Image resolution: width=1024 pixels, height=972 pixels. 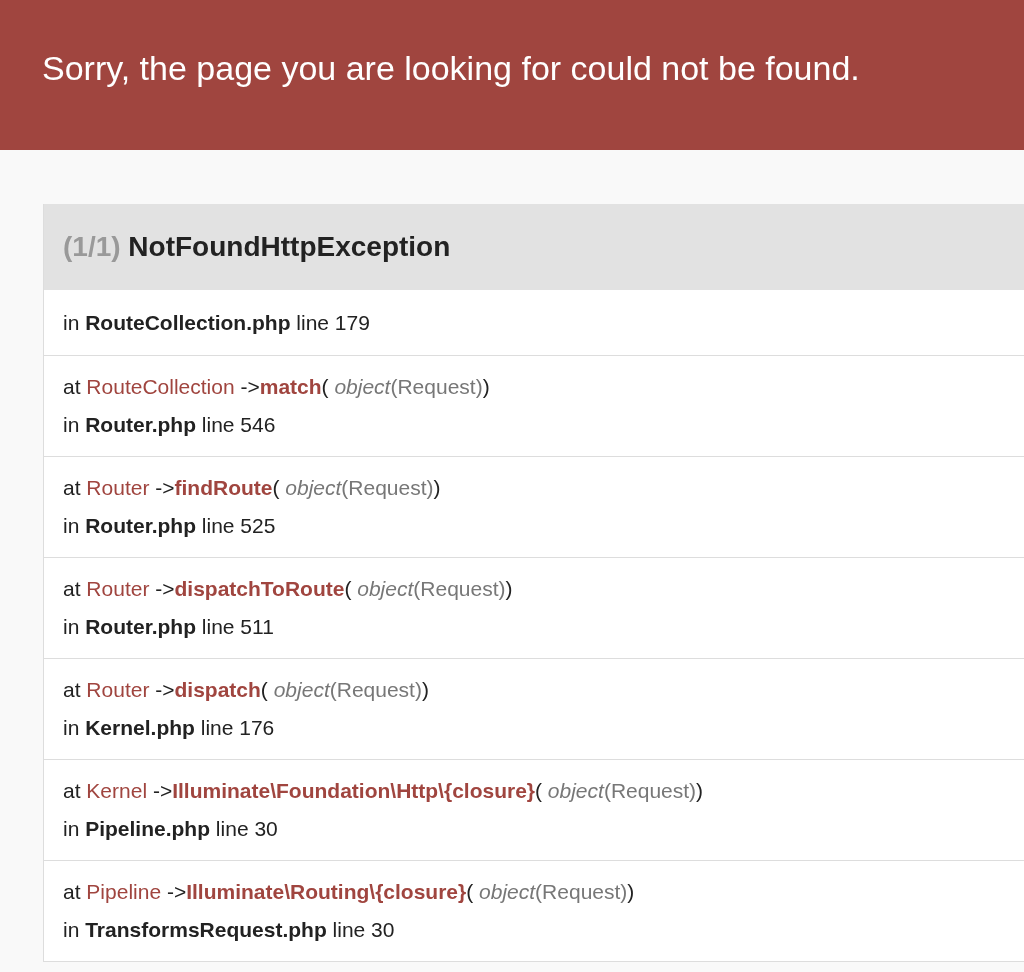 What do you see at coordinates (257, 247) in the screenshot?
I see `exception-title: (1/1) NotFoundHttpException` at bounding box center [257, 247].